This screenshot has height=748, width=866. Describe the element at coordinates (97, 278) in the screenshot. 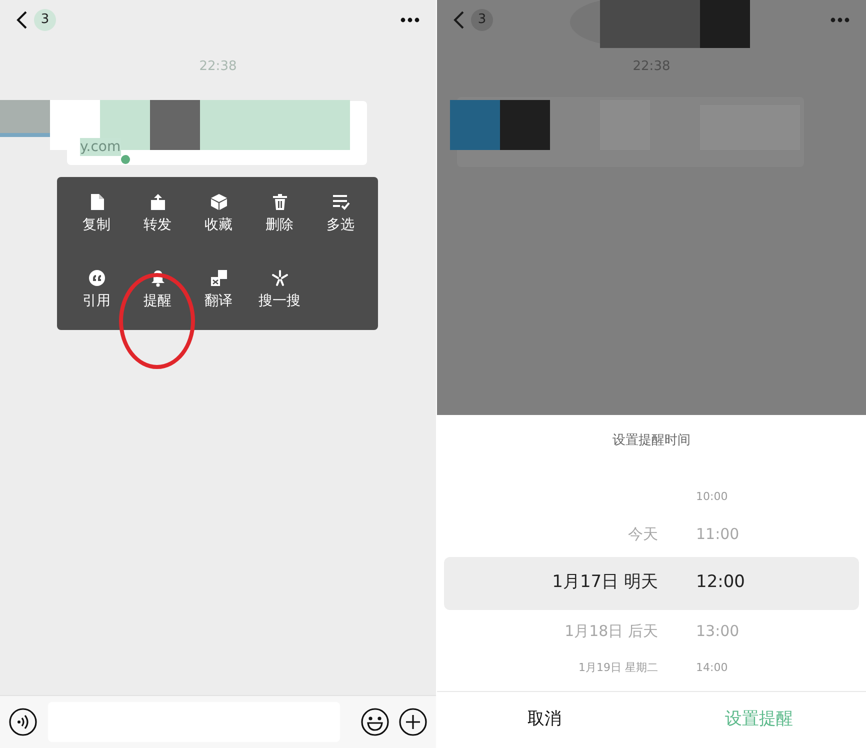

I see `quote-icon` at that location.